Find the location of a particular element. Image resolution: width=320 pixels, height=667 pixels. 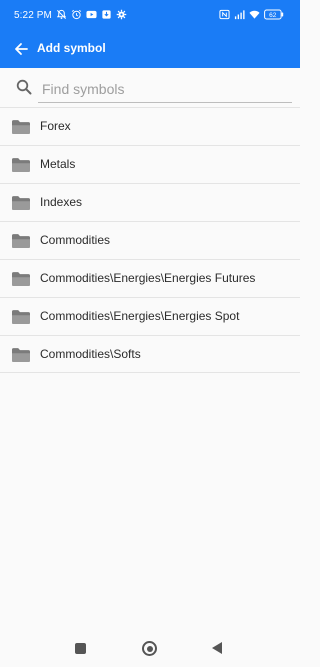

symbol-group-row: Commodities\Softs is located at coordinates (150, 354).